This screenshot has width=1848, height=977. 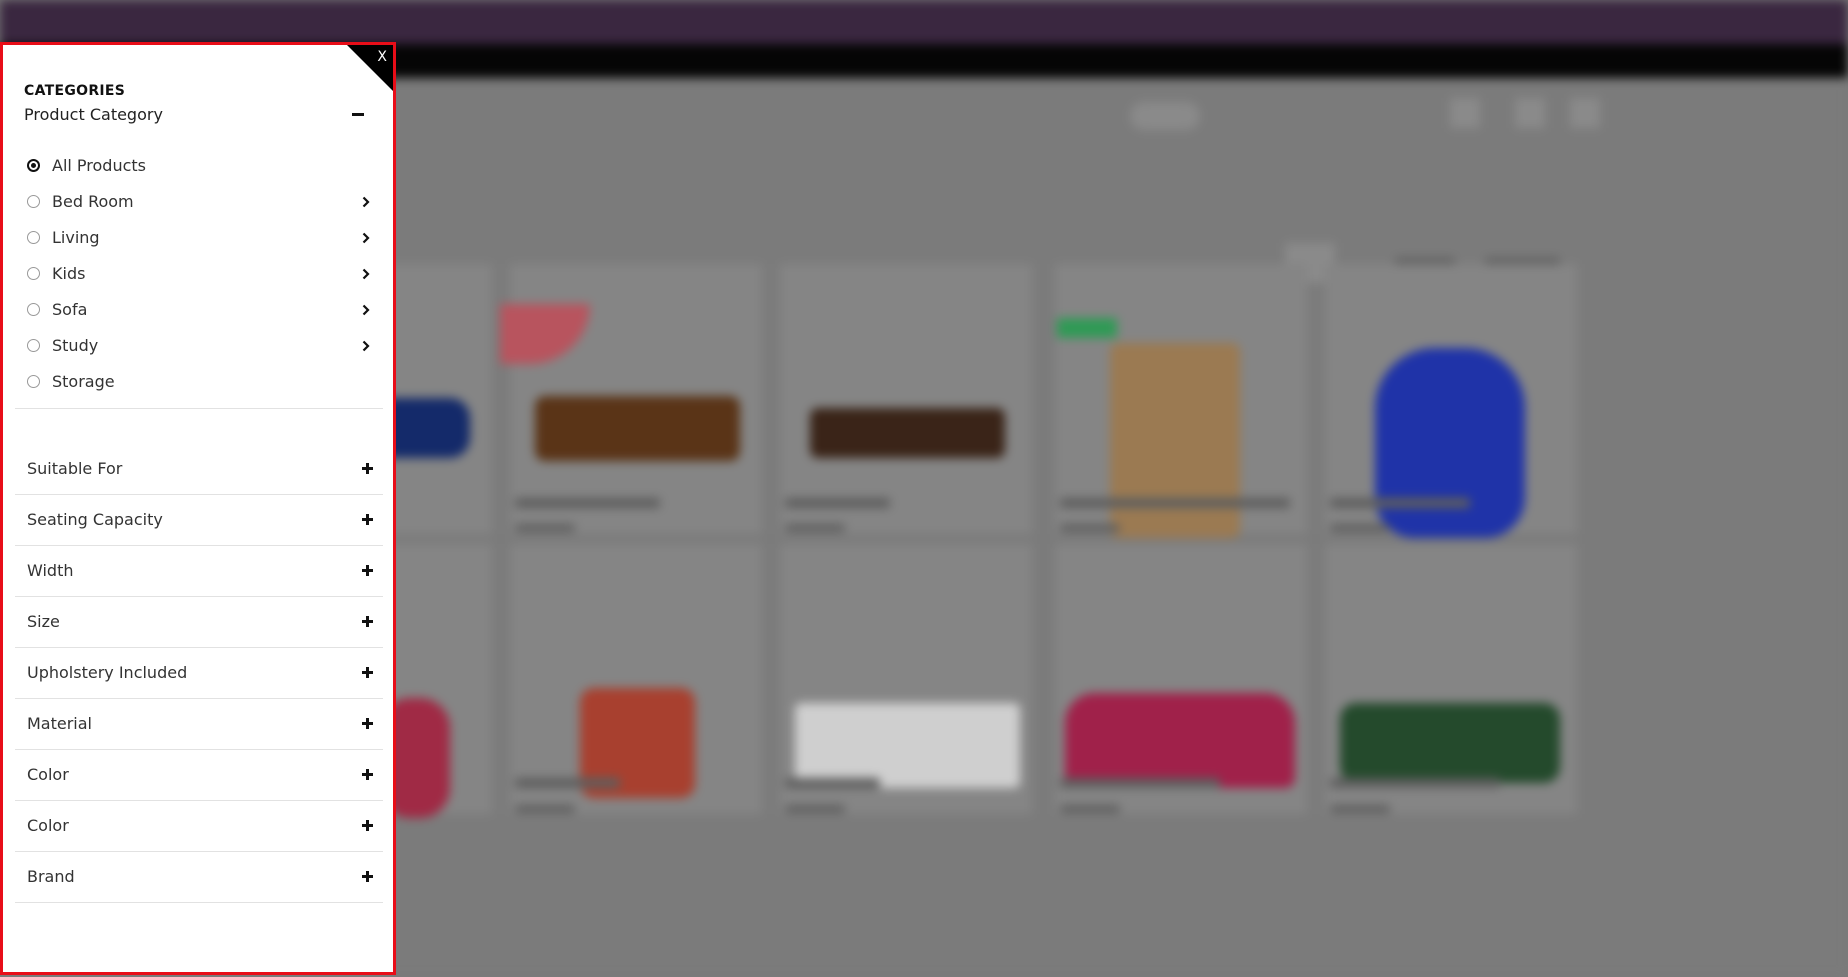 I want to click on filter-label: Material, so click(x=59, y=723).